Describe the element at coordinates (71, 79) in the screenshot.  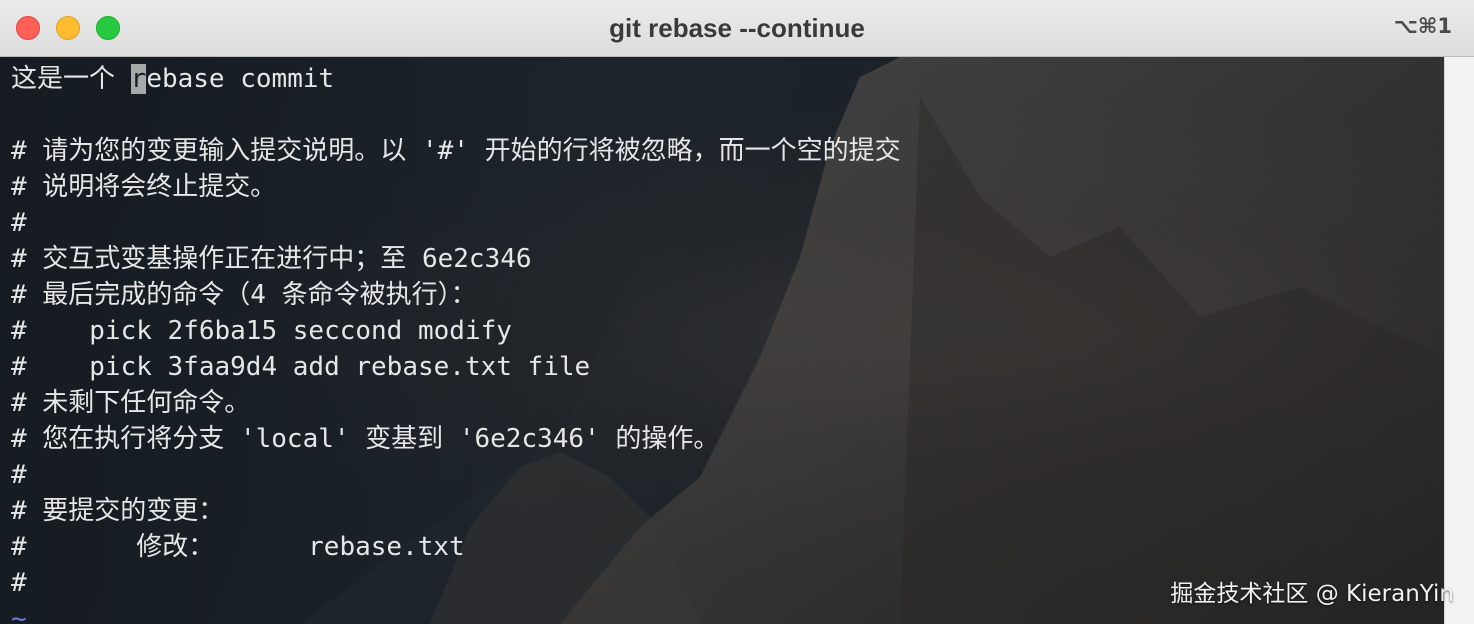
I see `commit-message-prefix: 这是一个` at that location.